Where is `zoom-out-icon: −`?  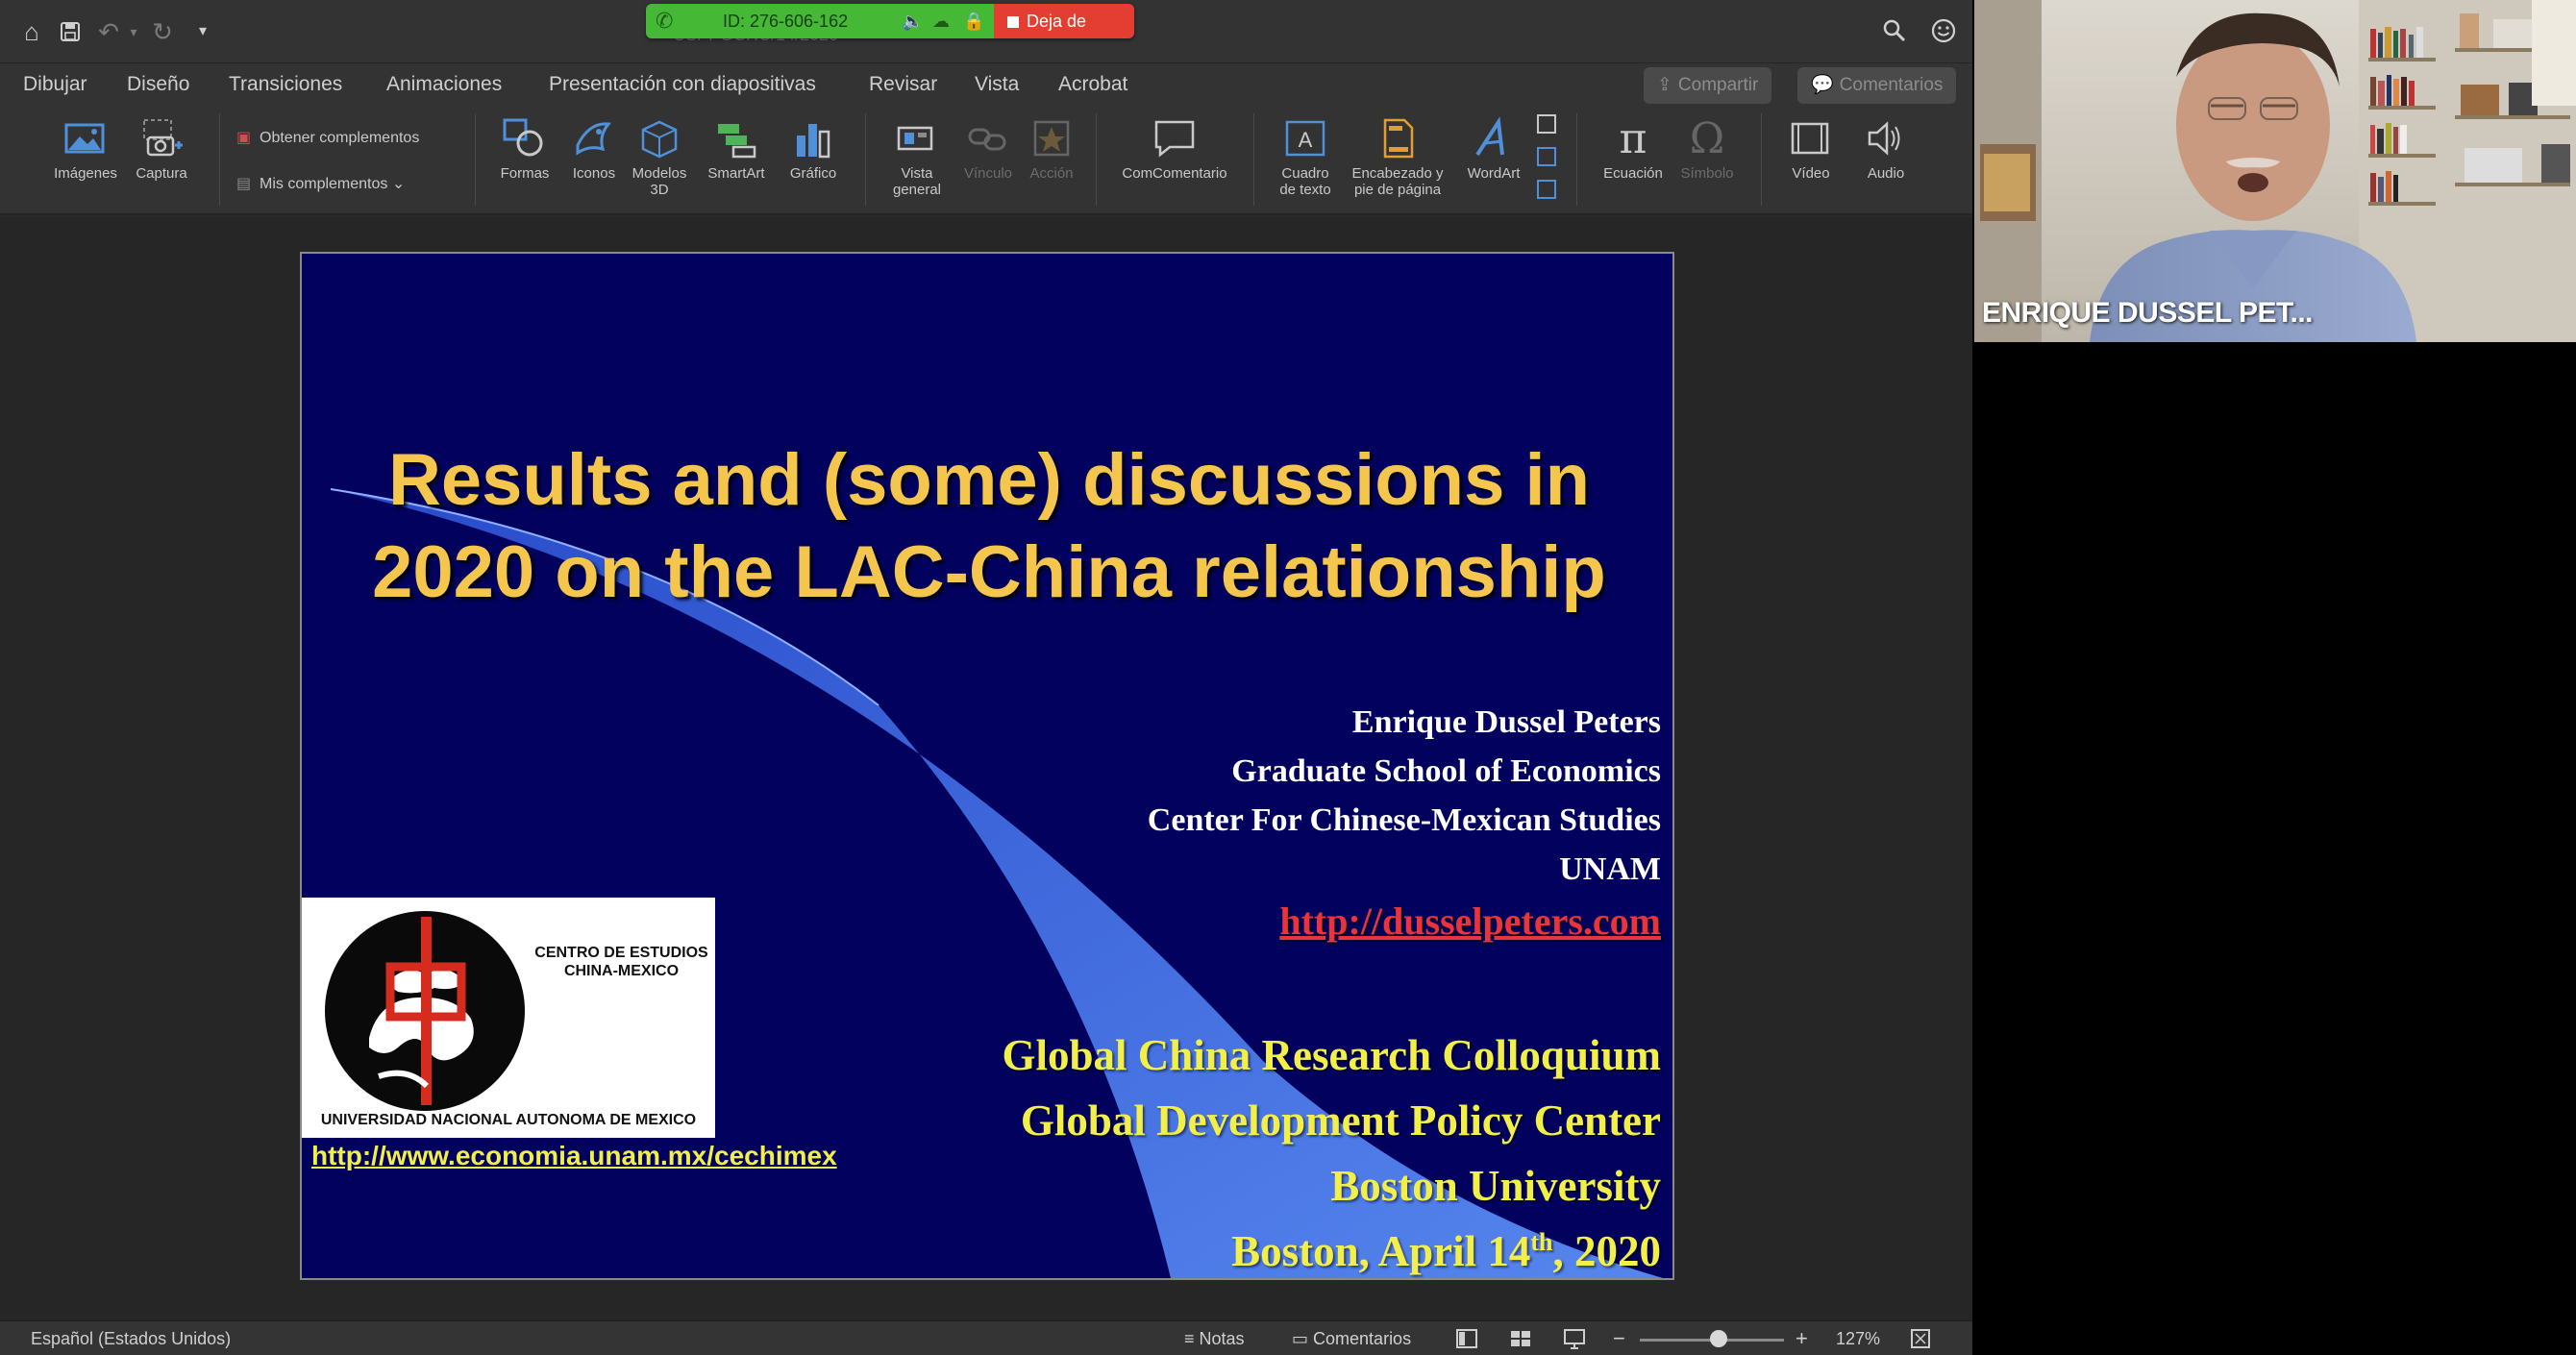
zoom-out-icon: − is located at coordinates (1619, 1338).